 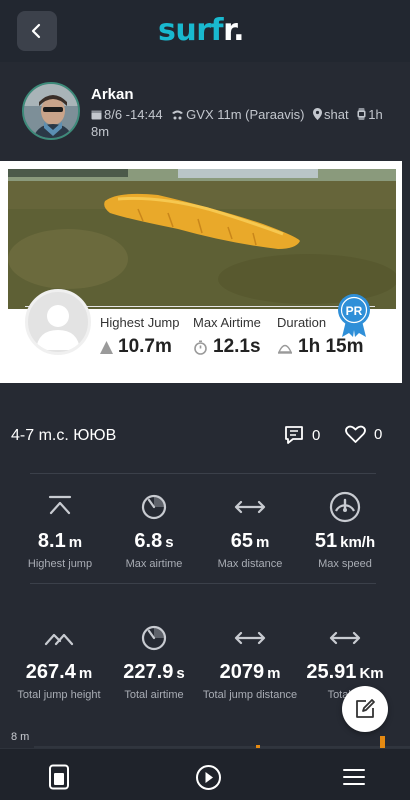 I want to click on stat-label: Max distance, so click(x=250, y=564).